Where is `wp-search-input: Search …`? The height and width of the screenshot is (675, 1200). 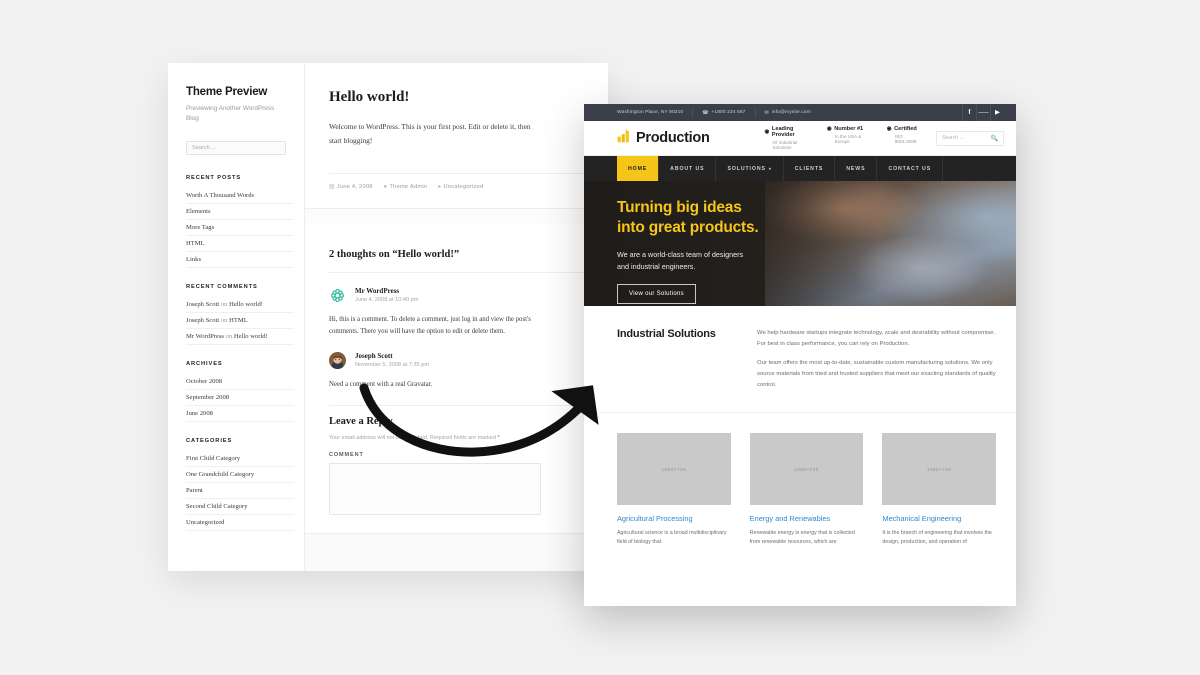 wp-search-input: Search … is located at coordinates (236, 147).